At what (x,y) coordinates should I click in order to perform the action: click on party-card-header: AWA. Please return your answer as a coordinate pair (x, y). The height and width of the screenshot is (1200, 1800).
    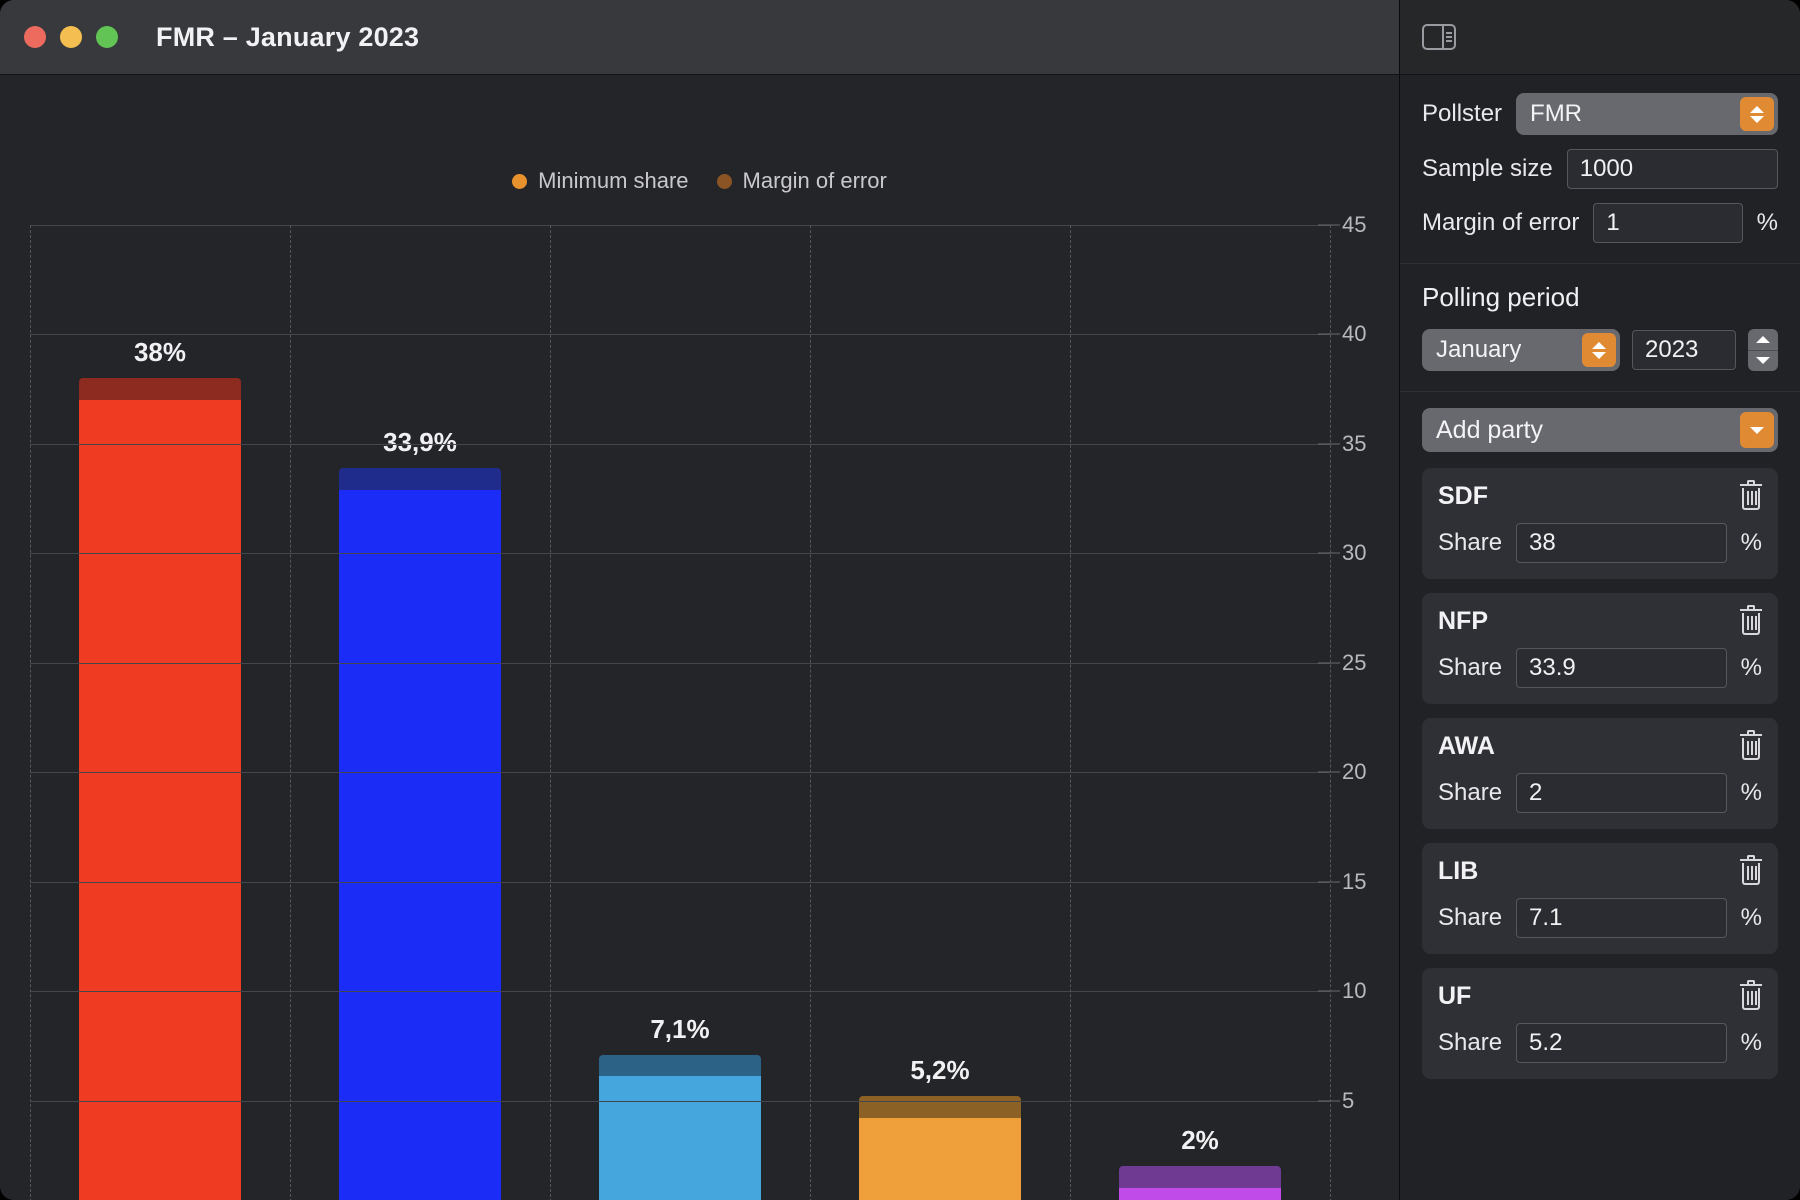
    Looking at the image, I should click on (1600, 745).